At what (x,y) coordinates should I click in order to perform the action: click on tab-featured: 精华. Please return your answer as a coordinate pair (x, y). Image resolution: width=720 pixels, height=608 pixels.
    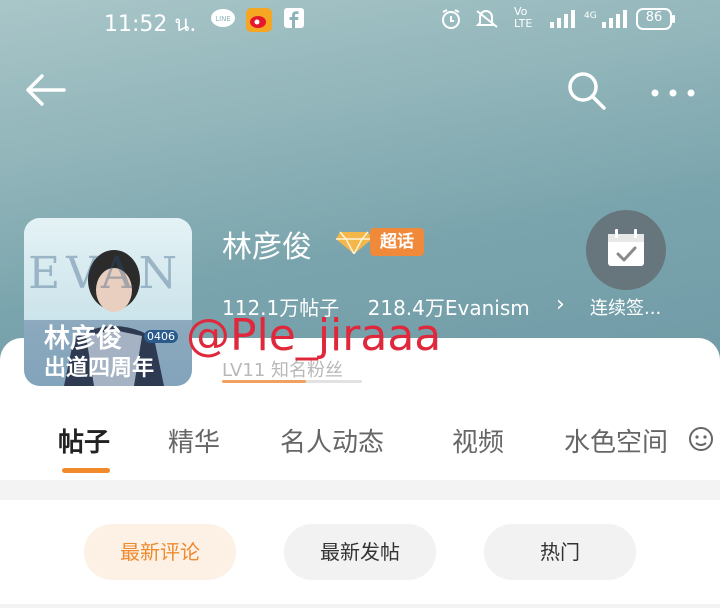
    Looking at the image, I should click on (194, 440).